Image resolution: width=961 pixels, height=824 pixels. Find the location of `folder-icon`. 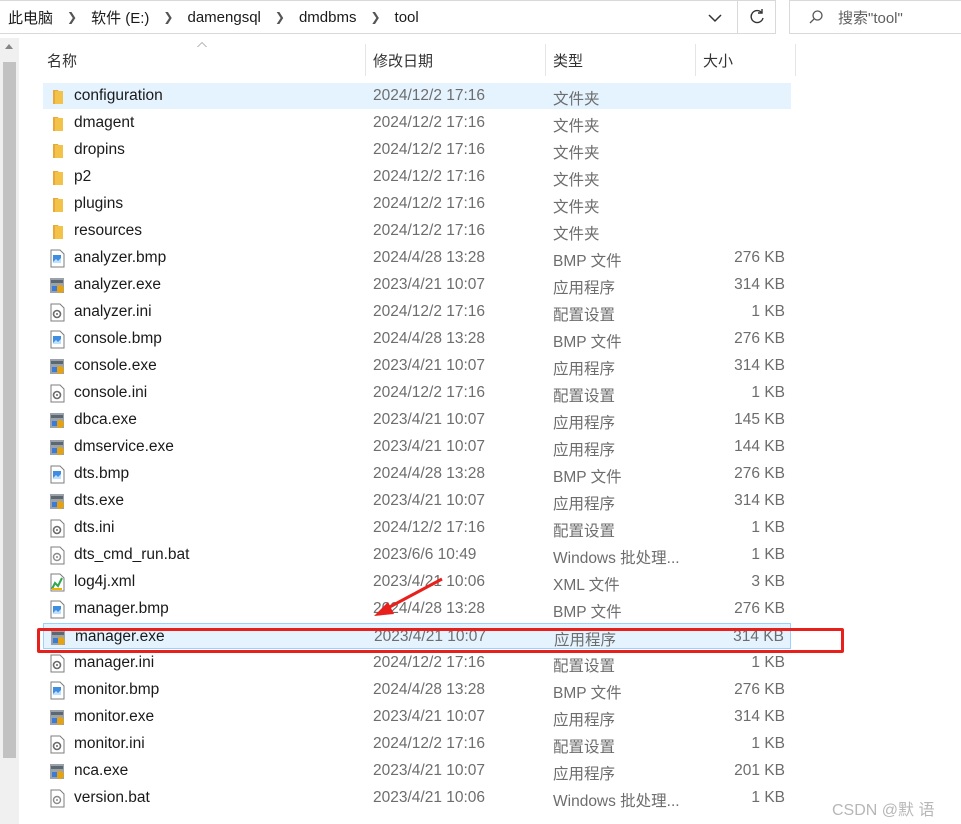

folder-icon is located at coordinates (57, 96).